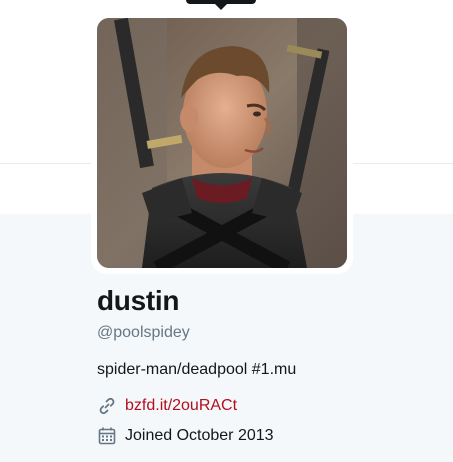 This screenshot has height=462, width=453. Describe the element at coordinates (143, 333) in the screenshot. I see `profile-handle: @poolspidey` at that location.